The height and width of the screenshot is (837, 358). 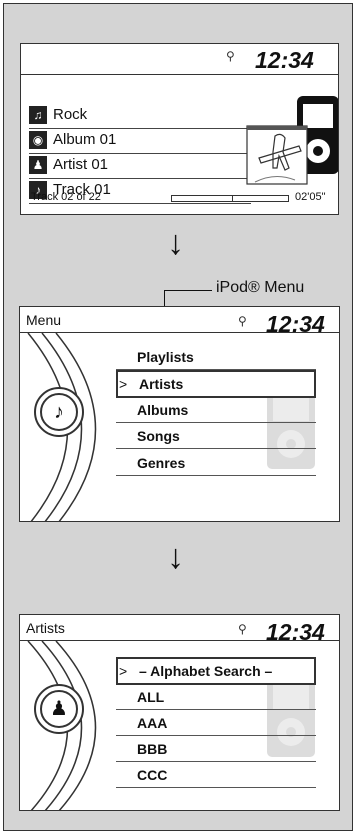 I want to click on artist-icon: ♟, so click(x=38, y=165).